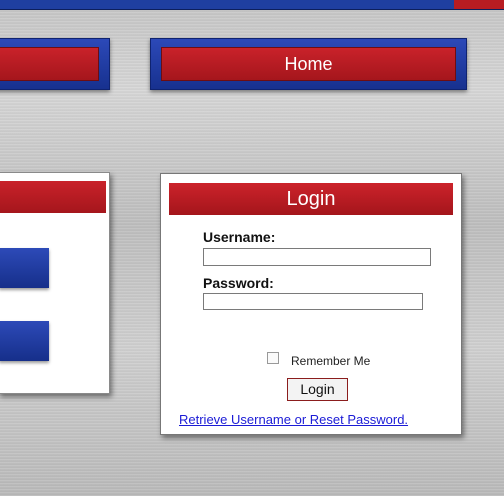  Describe the element at coordinates (239, 237) in the screenshot. I see `username-label: Username:` at that location.